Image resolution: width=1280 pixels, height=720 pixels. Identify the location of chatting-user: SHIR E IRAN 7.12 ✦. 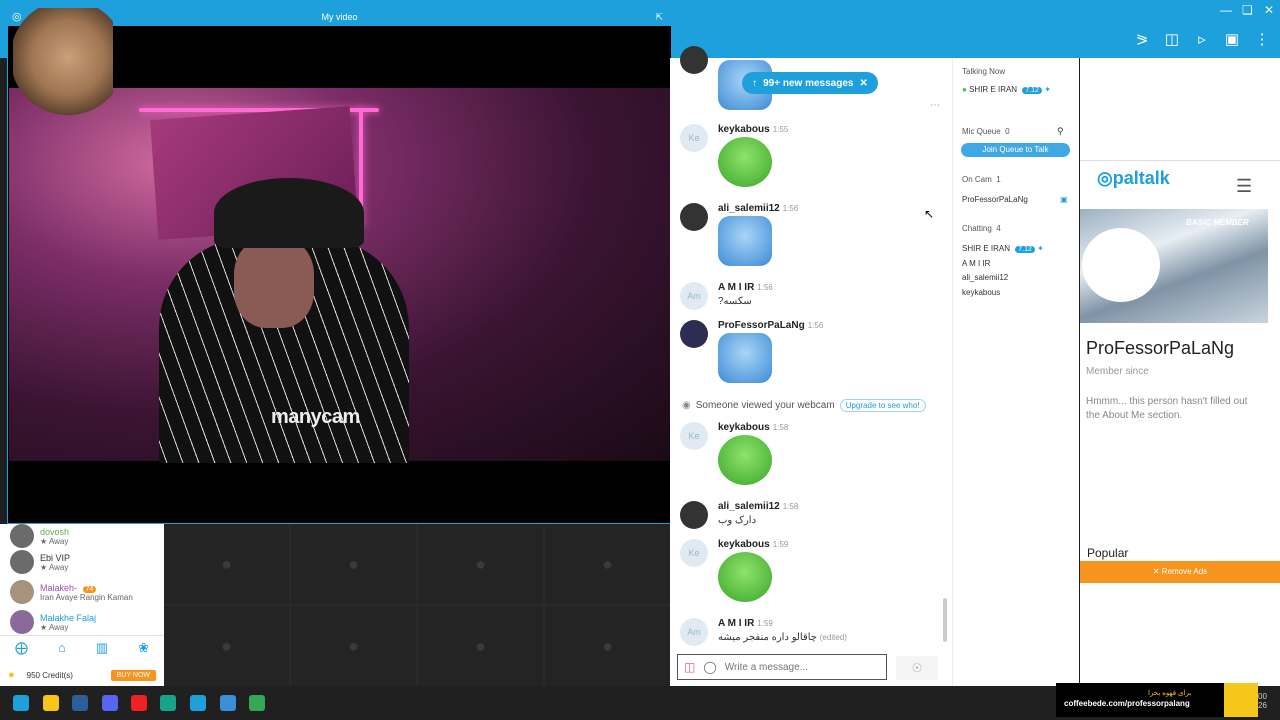
(1003, 248).